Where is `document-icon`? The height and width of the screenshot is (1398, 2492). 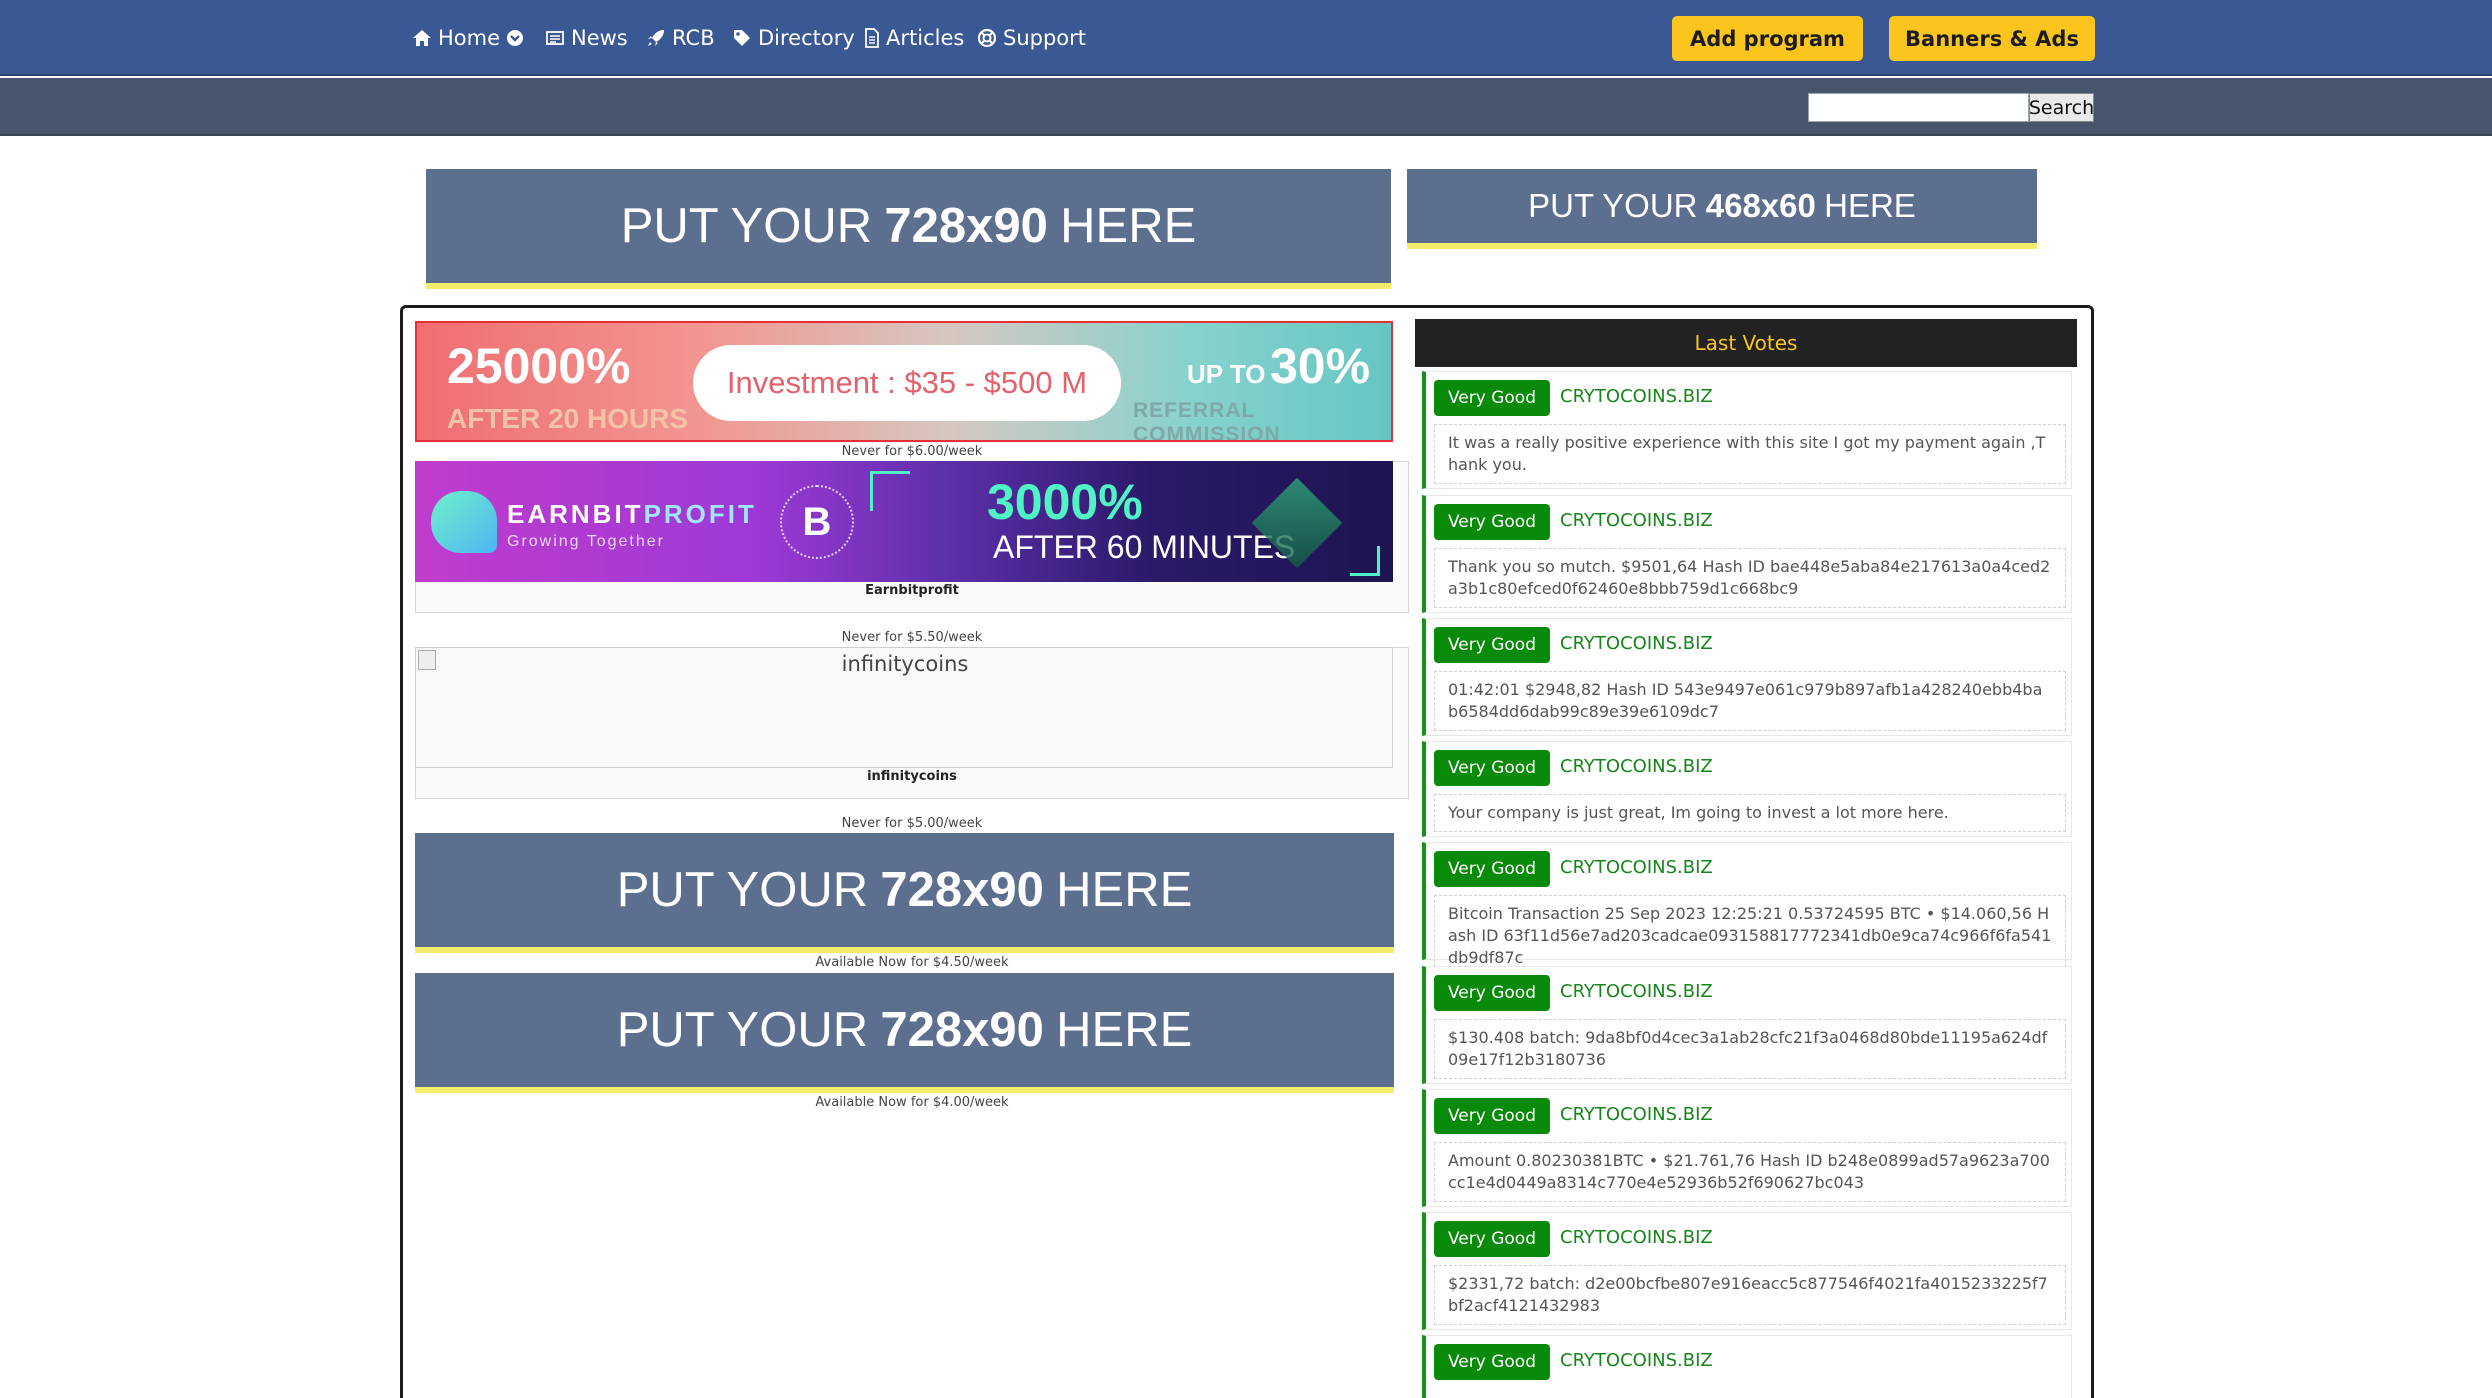
document-icon is located at coordinates (872, 38).